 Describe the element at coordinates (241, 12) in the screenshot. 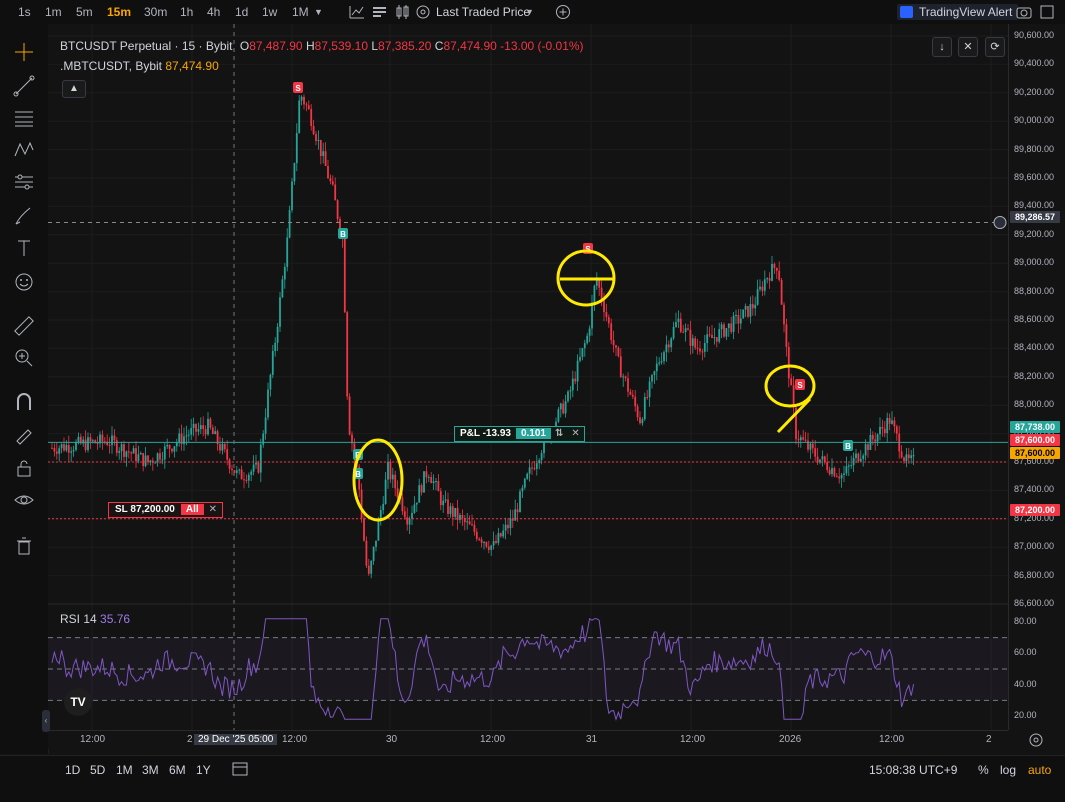

I see `timeframe-1d: 1d` at that location.